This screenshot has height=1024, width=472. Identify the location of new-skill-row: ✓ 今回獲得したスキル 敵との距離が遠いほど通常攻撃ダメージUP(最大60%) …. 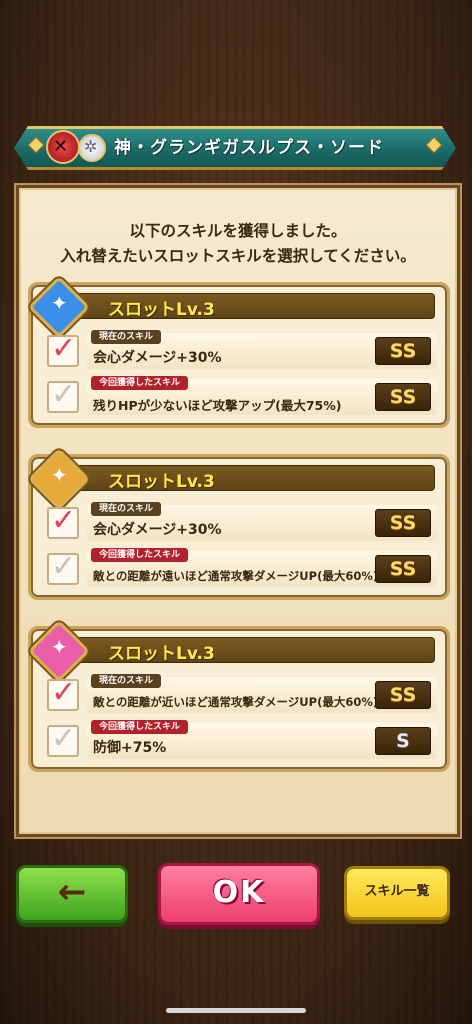
(238, 567).